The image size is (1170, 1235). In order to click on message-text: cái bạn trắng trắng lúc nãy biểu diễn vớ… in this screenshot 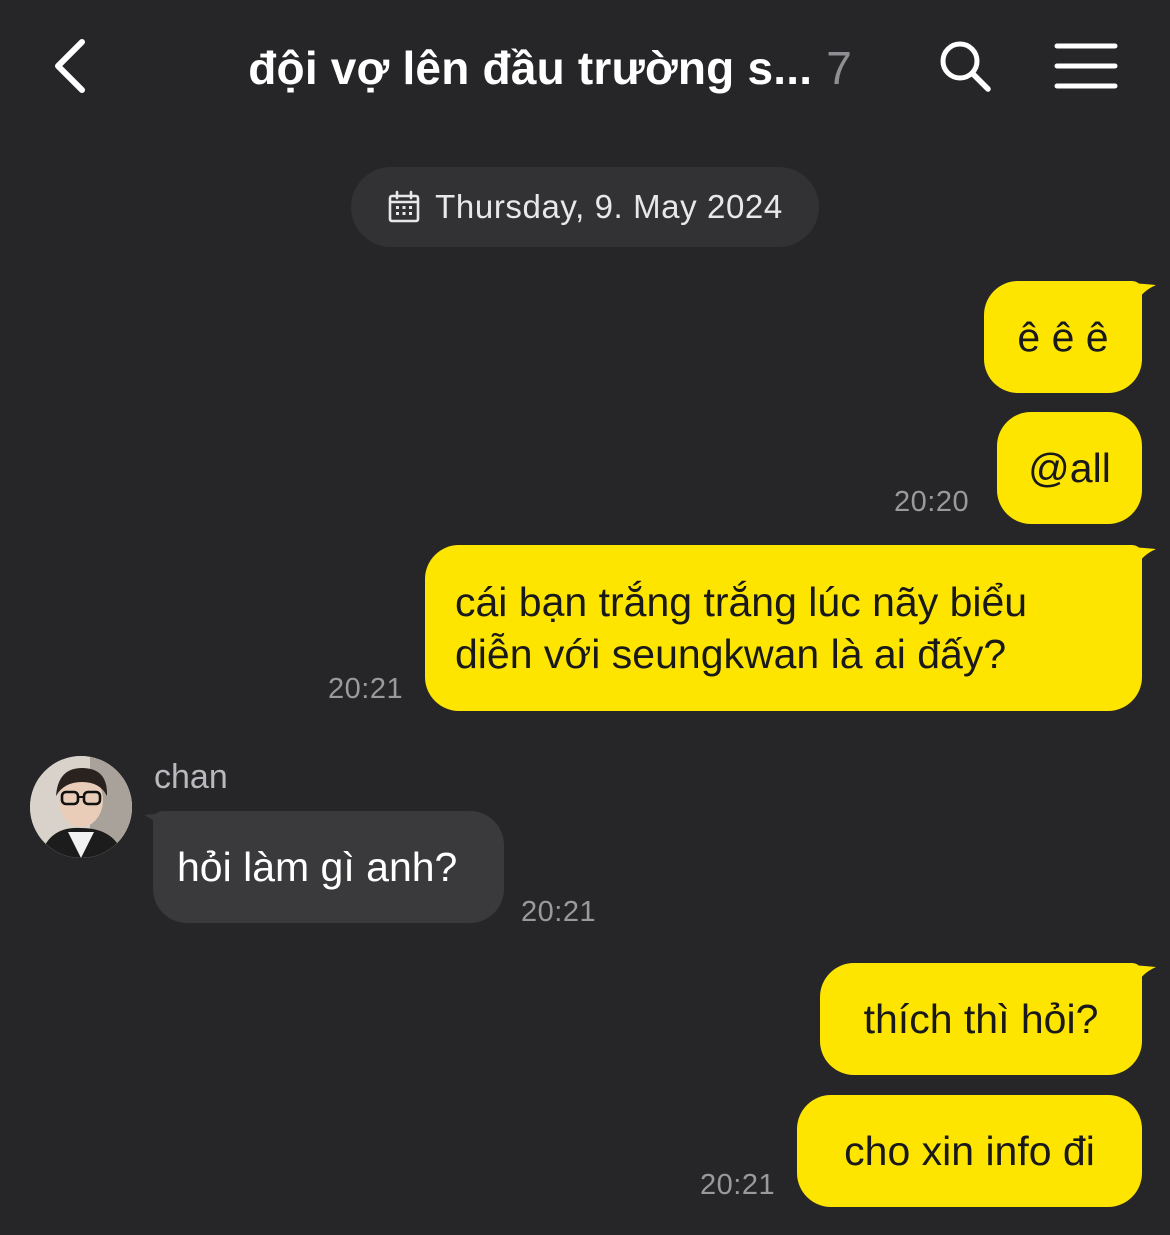, I will do `click(741, 628)`.